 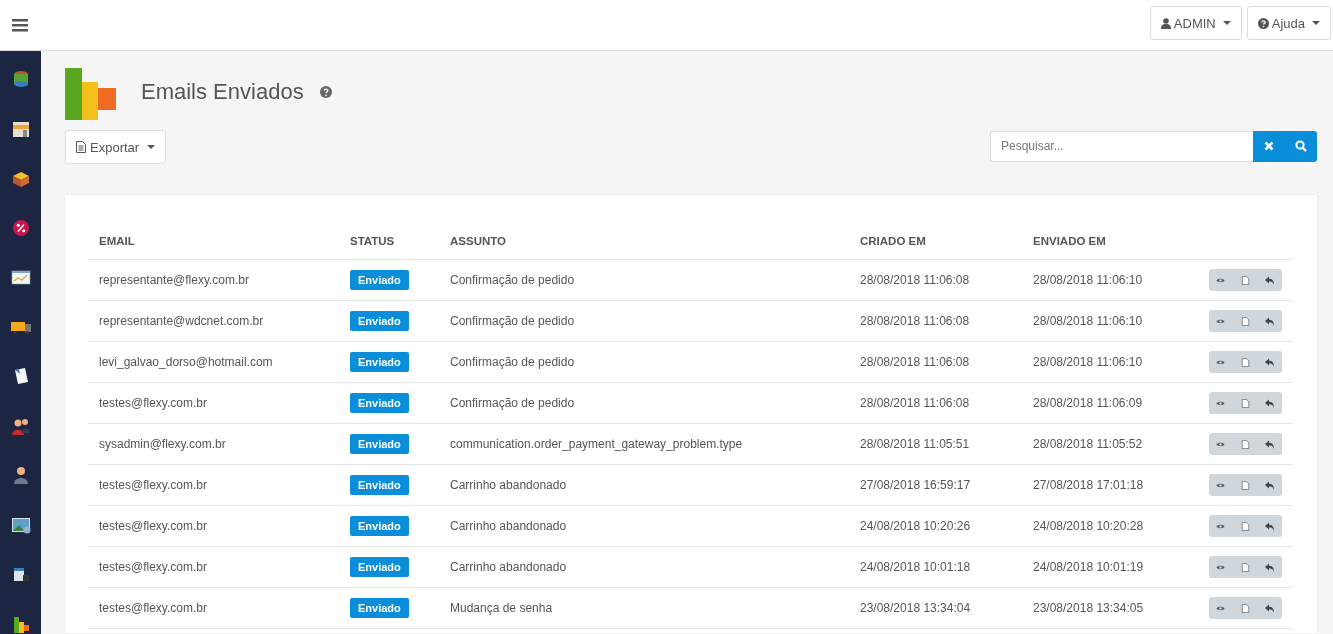 What do you see at coordinates (181, 321) in the screenshot?
I see `table-cell: representante@wdcnet.com.br` at bounding box center [181, 321].